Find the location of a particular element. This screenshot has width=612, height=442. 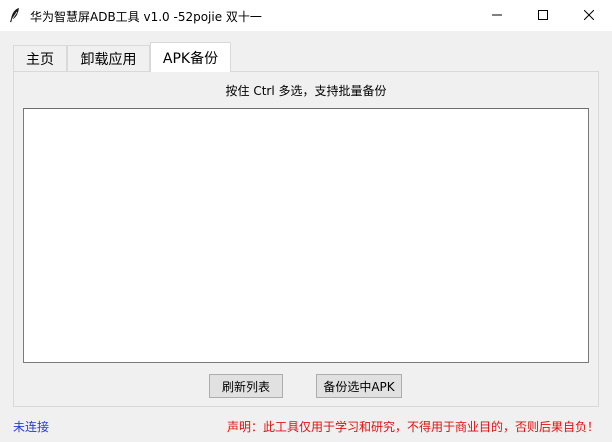

feather-icon is located at coordinates (15, 15).